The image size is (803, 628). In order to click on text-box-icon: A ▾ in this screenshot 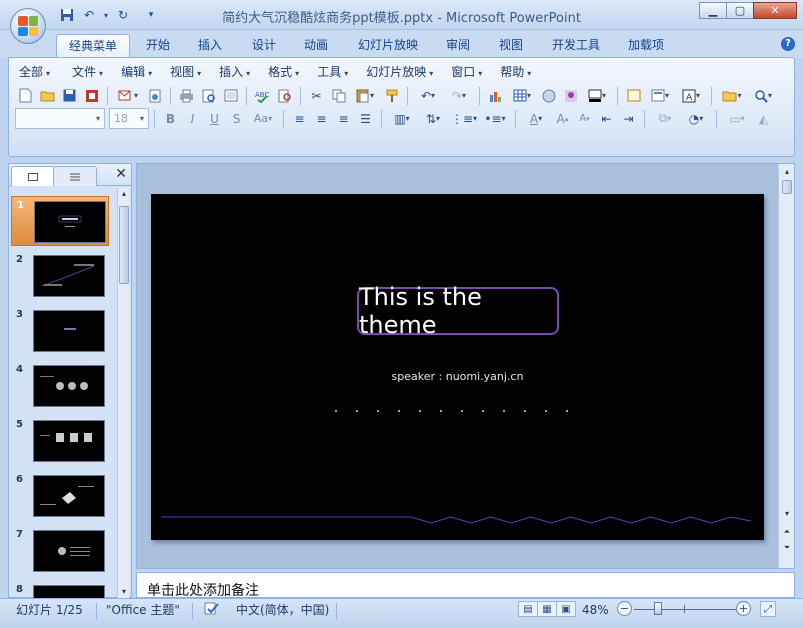, I will do `click(691, 95)`.